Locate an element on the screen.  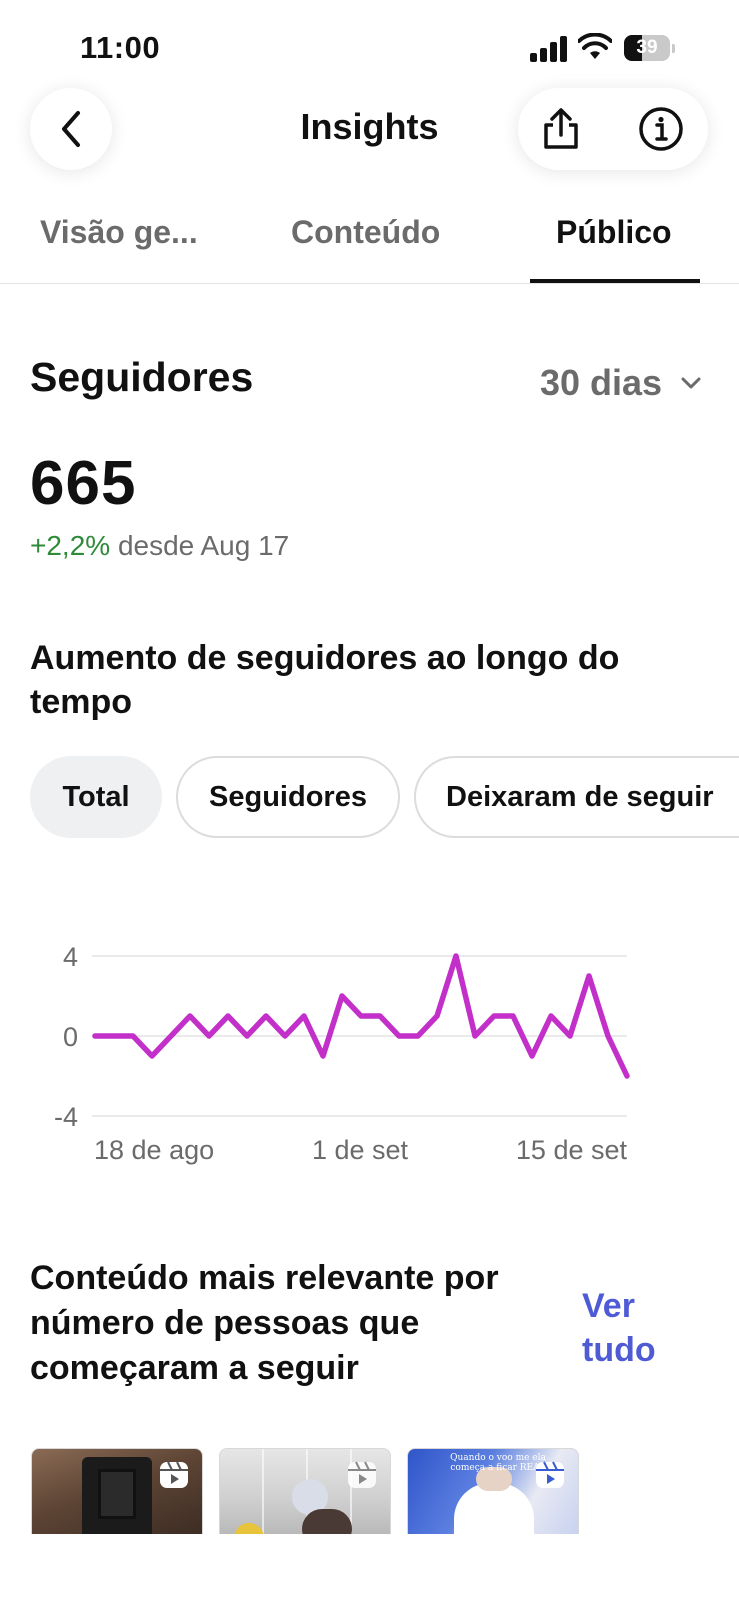
share-icon is located at coordinates (561, 128).